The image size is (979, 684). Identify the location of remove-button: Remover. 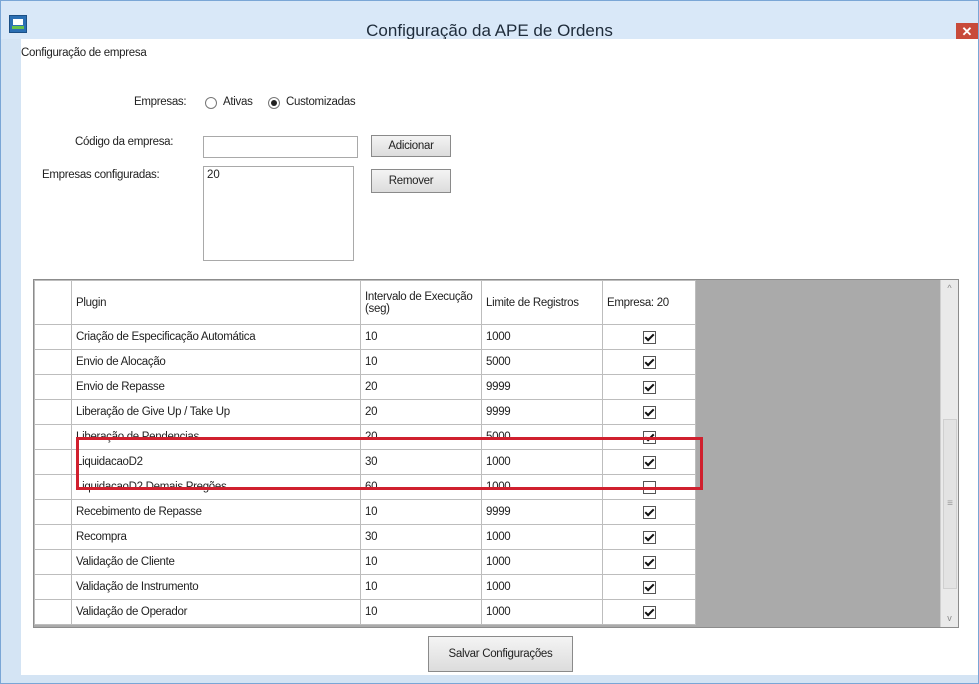
(411, 181).